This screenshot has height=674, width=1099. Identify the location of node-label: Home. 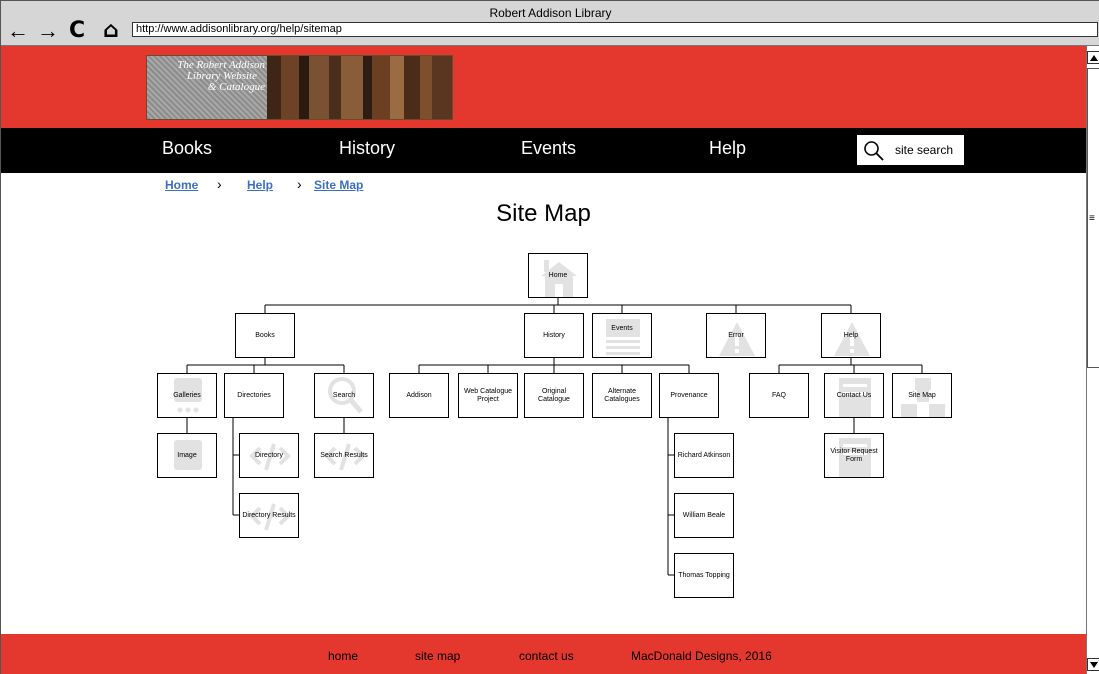
(558, 275).